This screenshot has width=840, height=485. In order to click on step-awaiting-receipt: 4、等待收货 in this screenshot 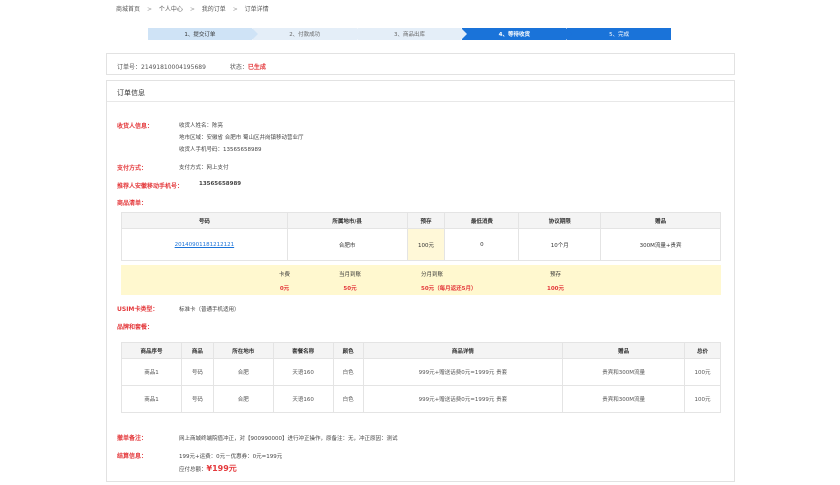, I will do `click(517, 34)`.